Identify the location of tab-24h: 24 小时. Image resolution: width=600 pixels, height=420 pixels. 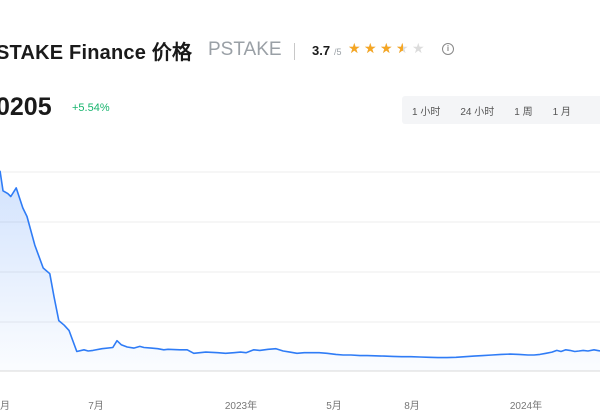
(477, 110).